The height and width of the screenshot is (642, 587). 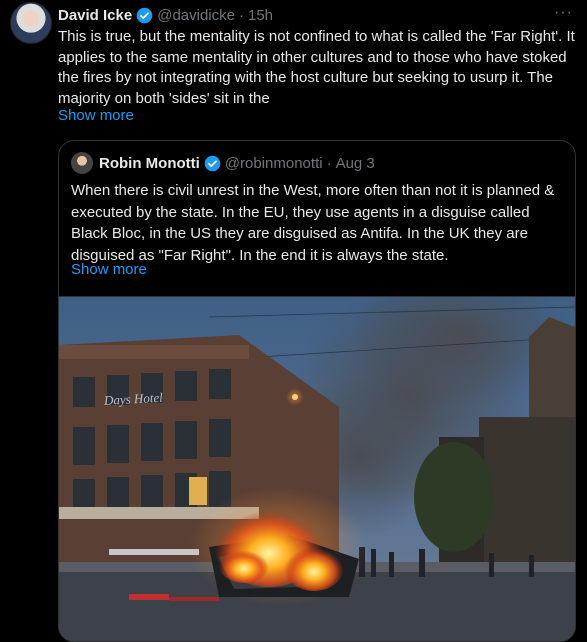 I want to click on quoted-show-more-link: Show more, so click(x=109, y=269).